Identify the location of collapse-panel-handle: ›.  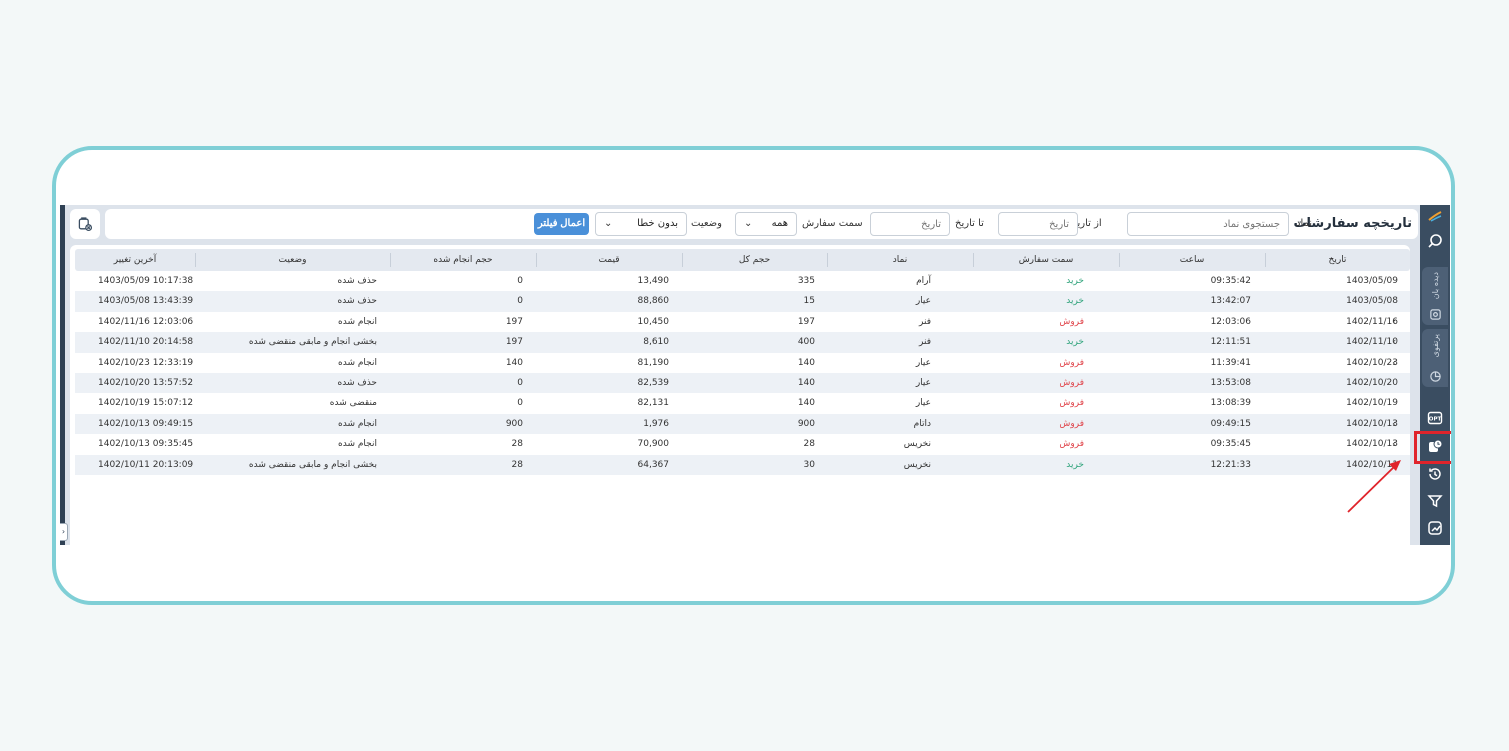
(64, 532).